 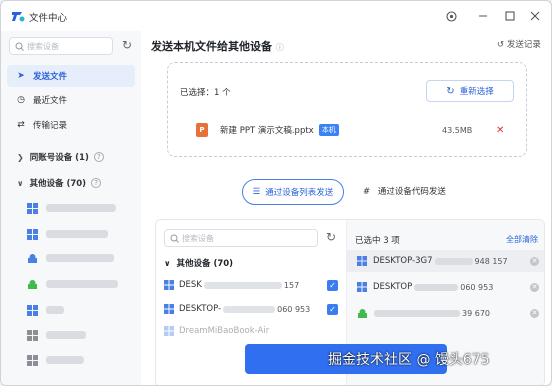 I want to click on nav-label: 最近文件, so click(x=50, y=101).